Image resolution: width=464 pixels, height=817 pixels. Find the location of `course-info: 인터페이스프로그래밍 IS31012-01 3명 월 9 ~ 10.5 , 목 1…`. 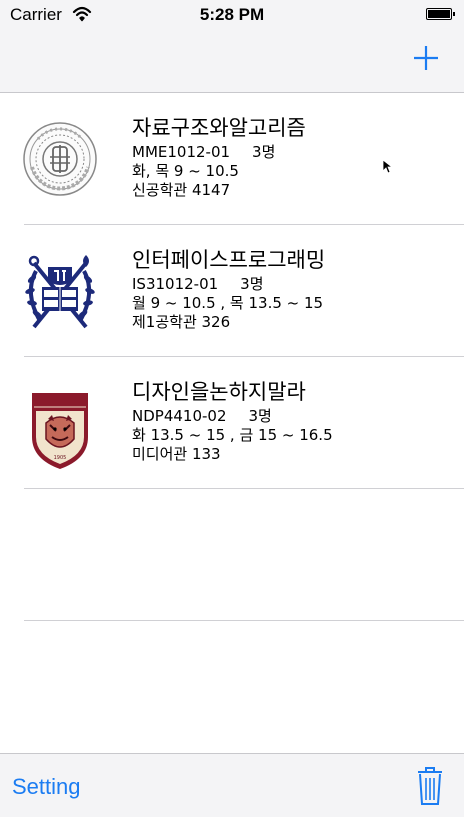

course-info: 인터페이스프로그래밍 IS31012-01 3명 월 9 ~ 10.5 , 목 1… is located at coordinates (293, 289).